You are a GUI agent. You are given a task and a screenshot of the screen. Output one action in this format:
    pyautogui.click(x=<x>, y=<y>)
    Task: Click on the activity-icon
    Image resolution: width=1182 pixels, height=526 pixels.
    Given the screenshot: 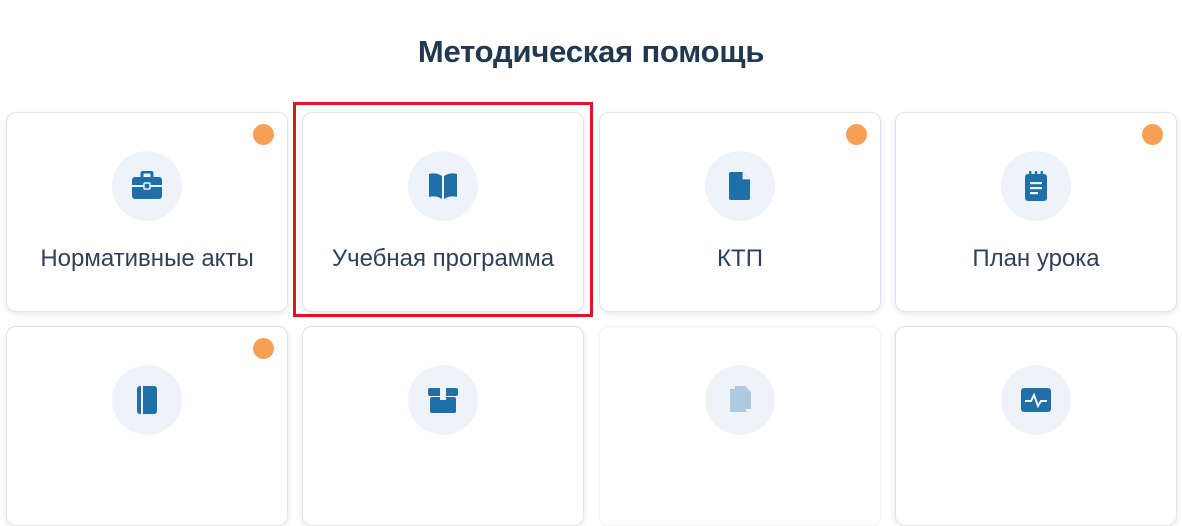 What is the action you would take?
    pyautogui.click(x=1036, y=400)
    